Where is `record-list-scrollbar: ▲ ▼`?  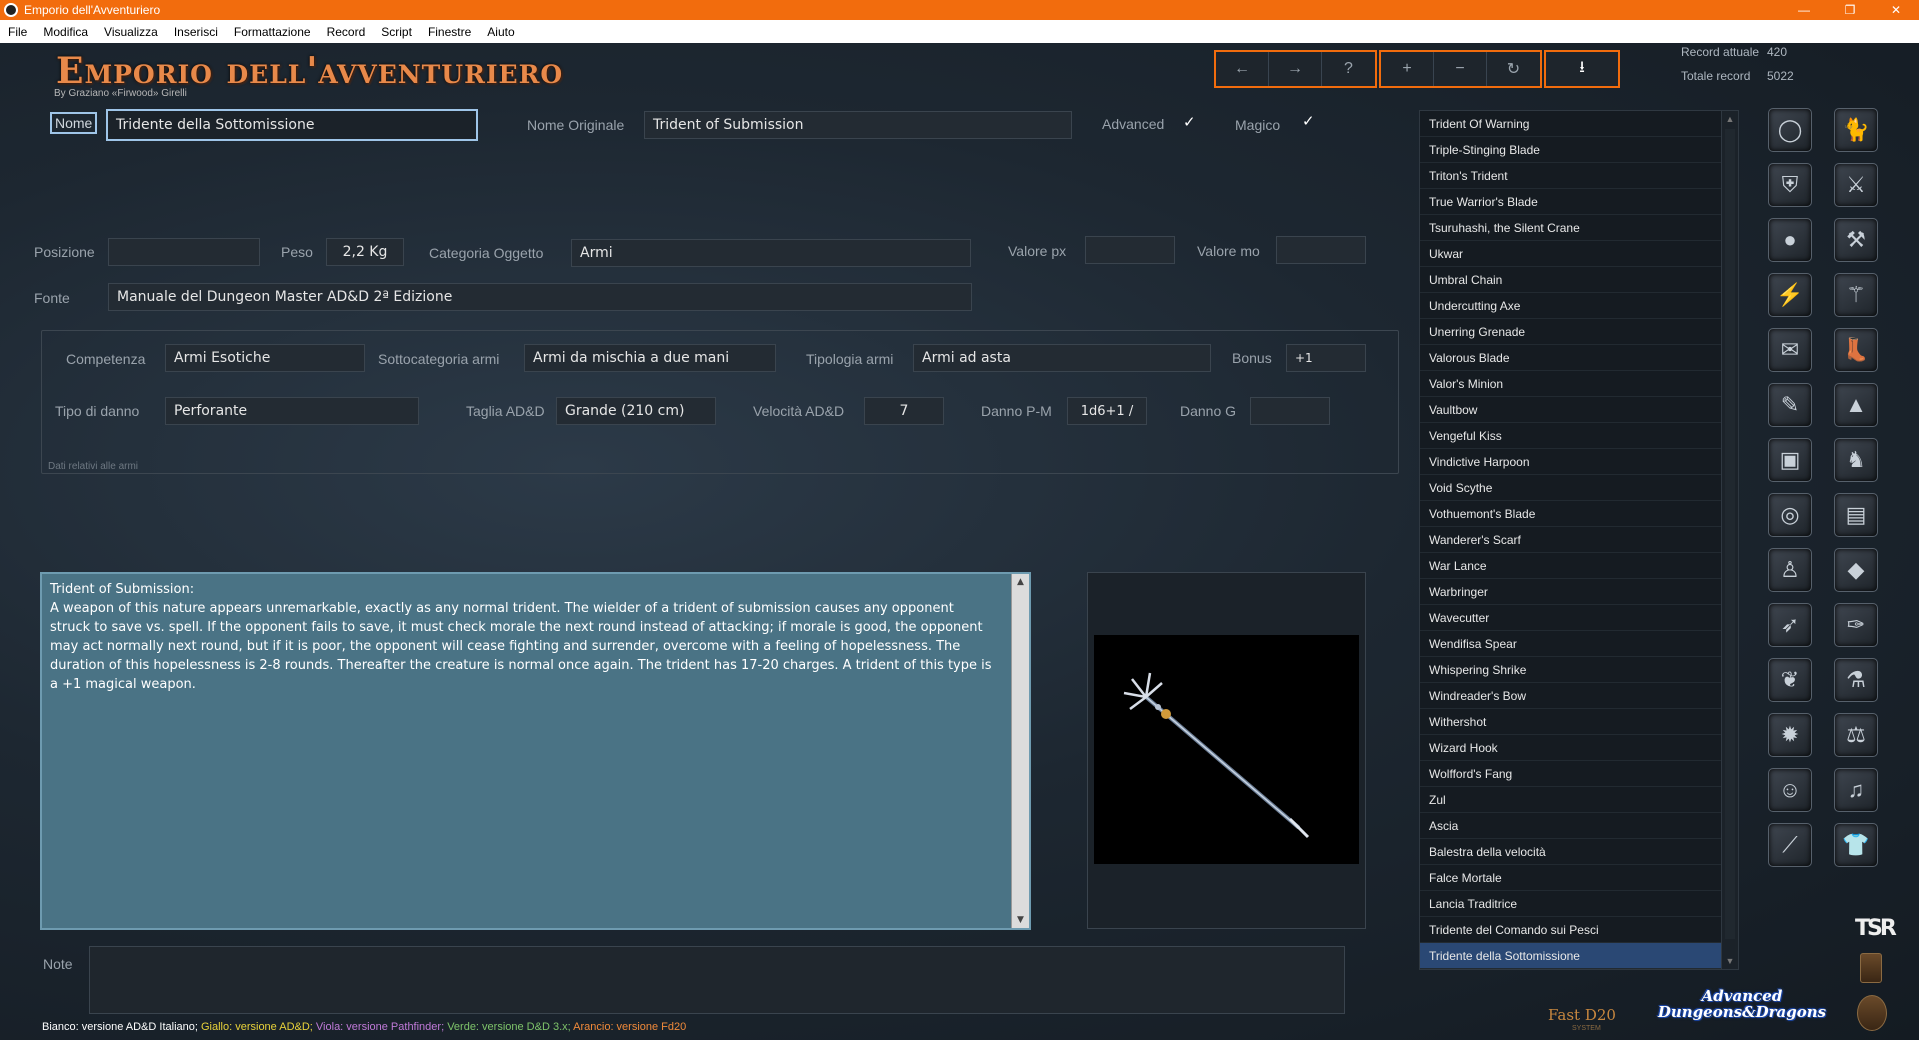
record-list-scrollbar: ▲ ▼ is located at coordinates (1729, 540).